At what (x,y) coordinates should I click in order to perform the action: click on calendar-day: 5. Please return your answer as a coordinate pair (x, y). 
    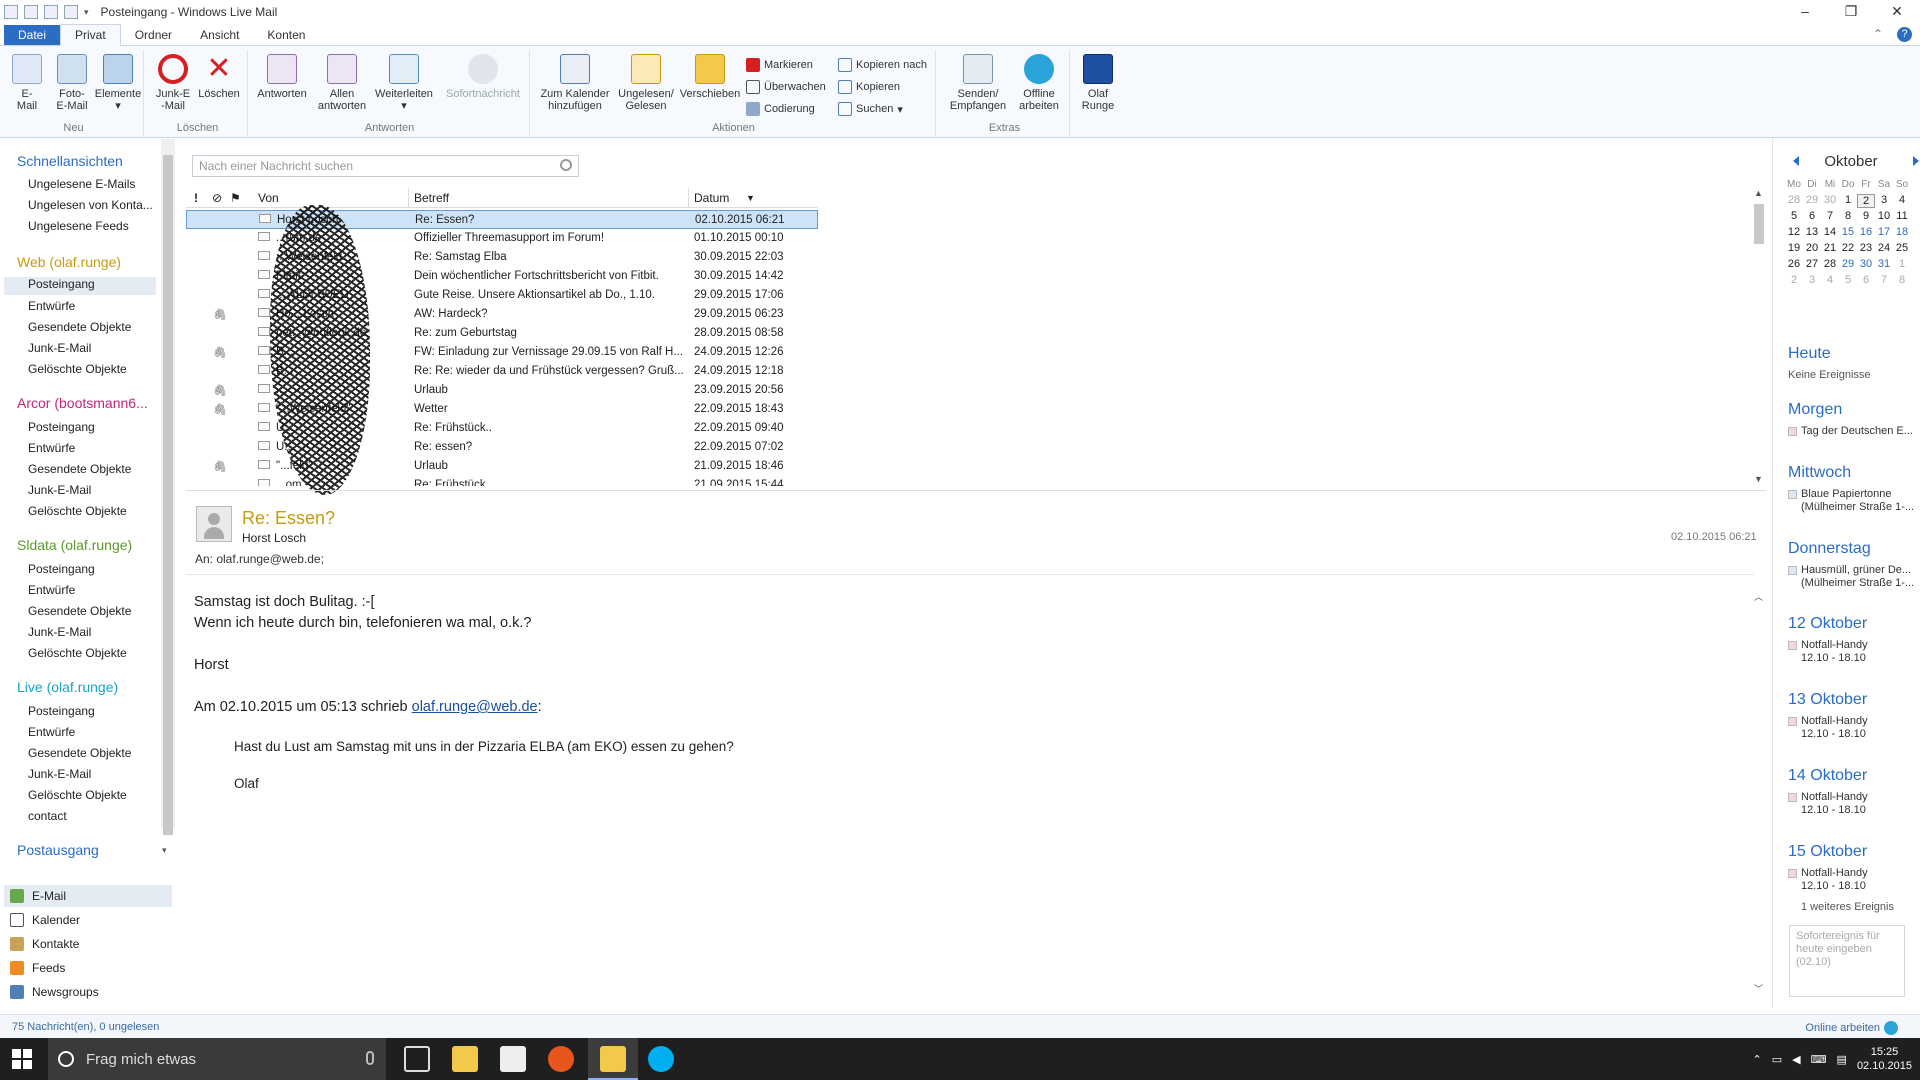
    Looking at the image, I should click on (1848, 280).